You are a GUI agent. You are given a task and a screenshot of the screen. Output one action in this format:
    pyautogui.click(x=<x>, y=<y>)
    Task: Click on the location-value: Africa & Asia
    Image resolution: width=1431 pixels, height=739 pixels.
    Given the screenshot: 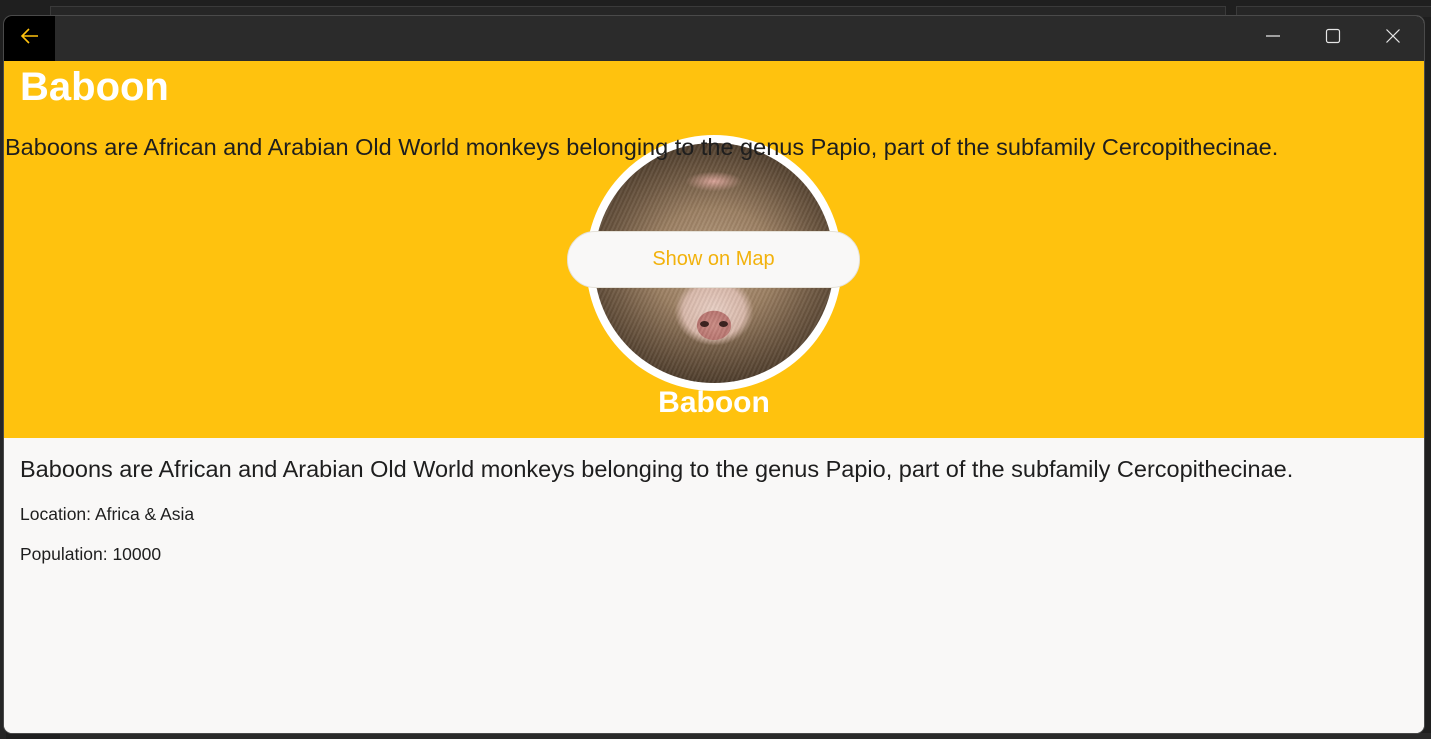 What is the action you would take?
    pyautogui.click(x=144, y=514)
    